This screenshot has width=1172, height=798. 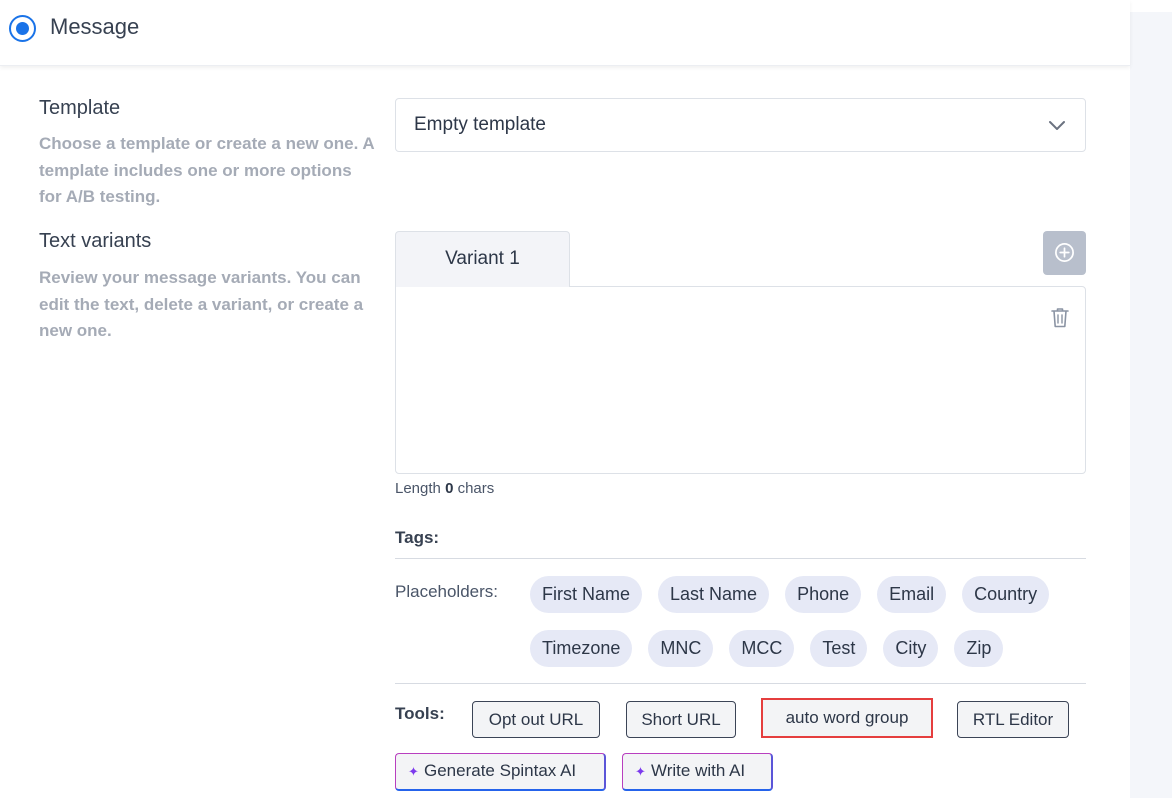 I want to click on variant-text-editor, so click(x=740, y=380).